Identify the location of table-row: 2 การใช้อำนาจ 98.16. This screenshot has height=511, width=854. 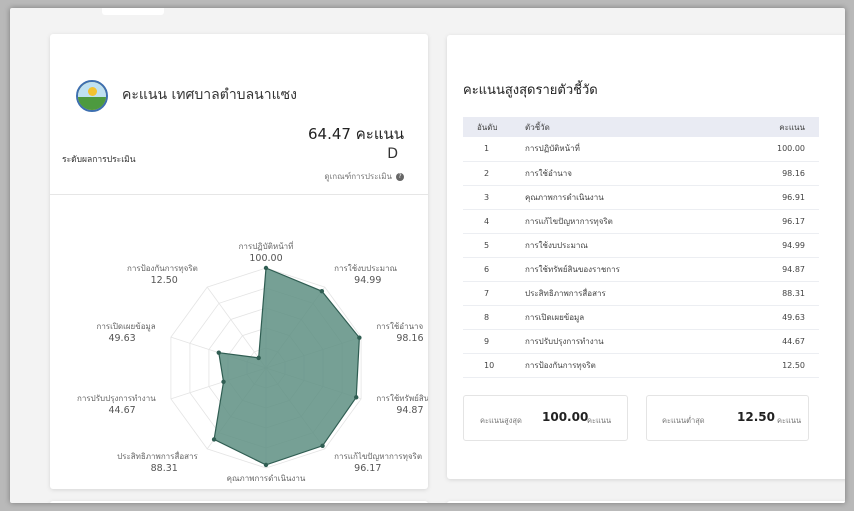
(641, 173).